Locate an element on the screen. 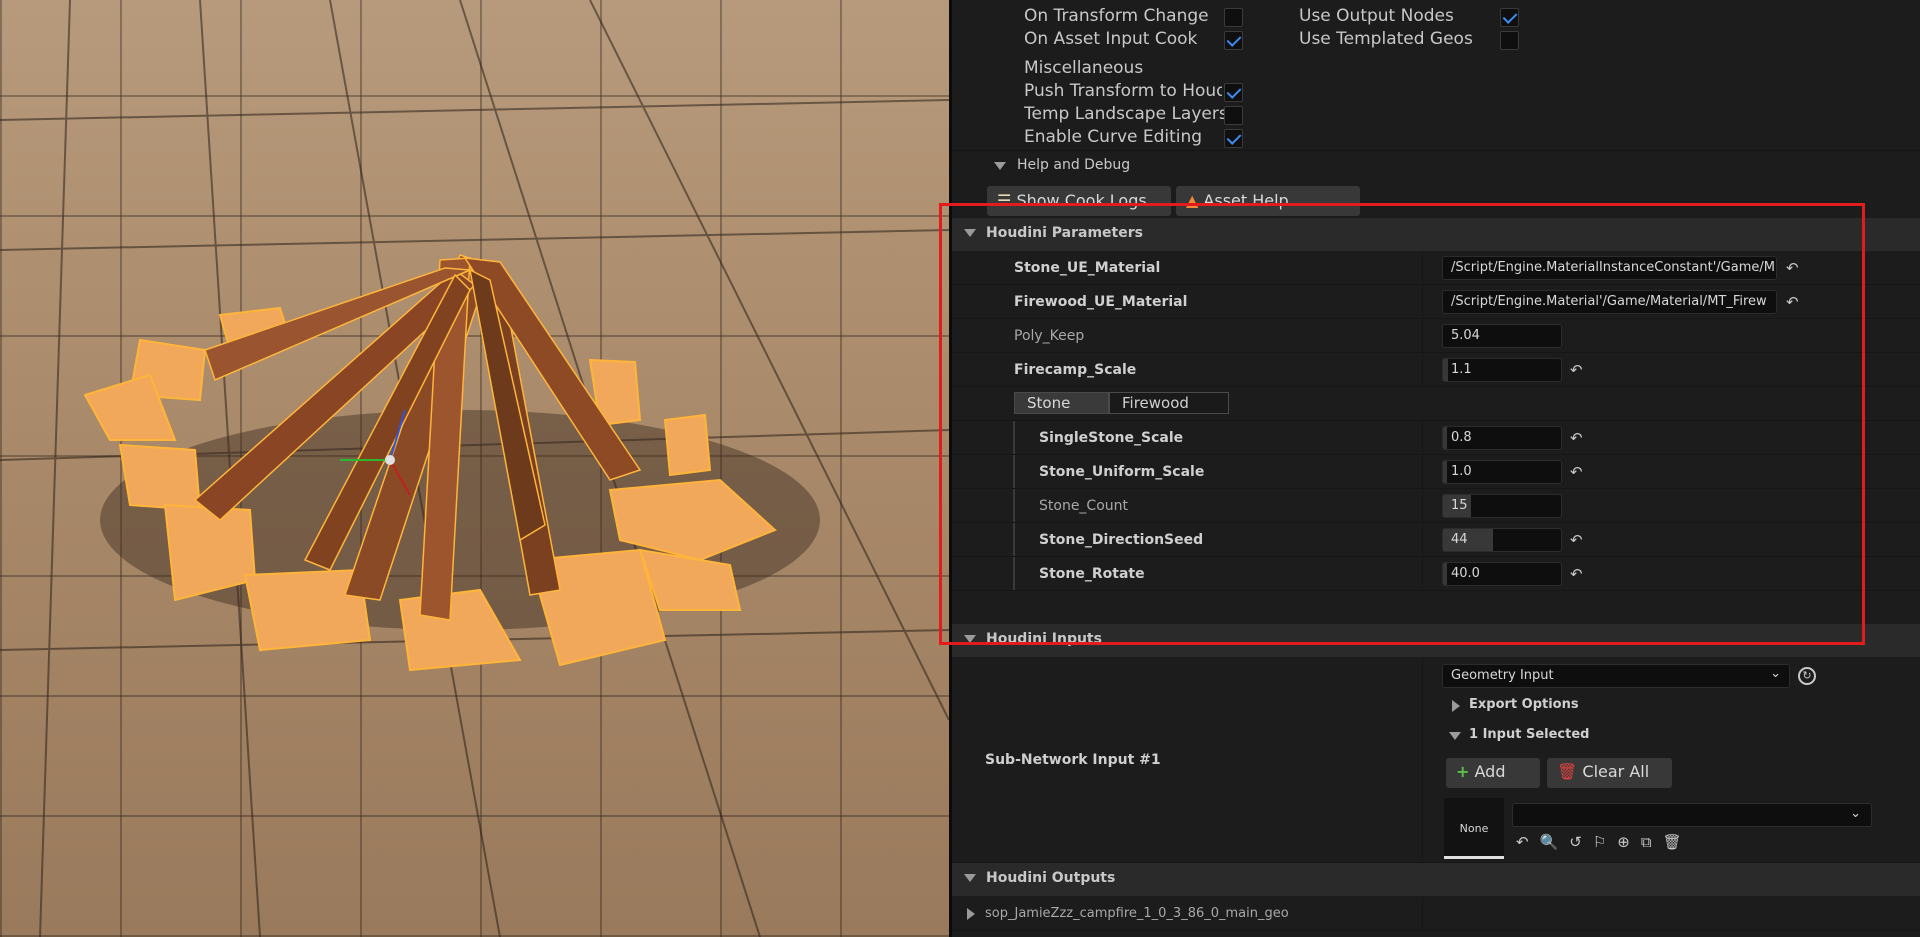 The image size is (1920, 937). poly-keep-field: 5.04 is located at coordinates (1502, 336).